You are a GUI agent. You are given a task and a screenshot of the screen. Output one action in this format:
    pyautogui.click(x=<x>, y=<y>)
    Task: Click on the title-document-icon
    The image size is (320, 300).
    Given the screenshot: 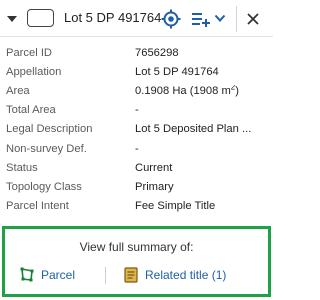 What is the action you would take?
    pyautogui.click(x=131, y=275)
    